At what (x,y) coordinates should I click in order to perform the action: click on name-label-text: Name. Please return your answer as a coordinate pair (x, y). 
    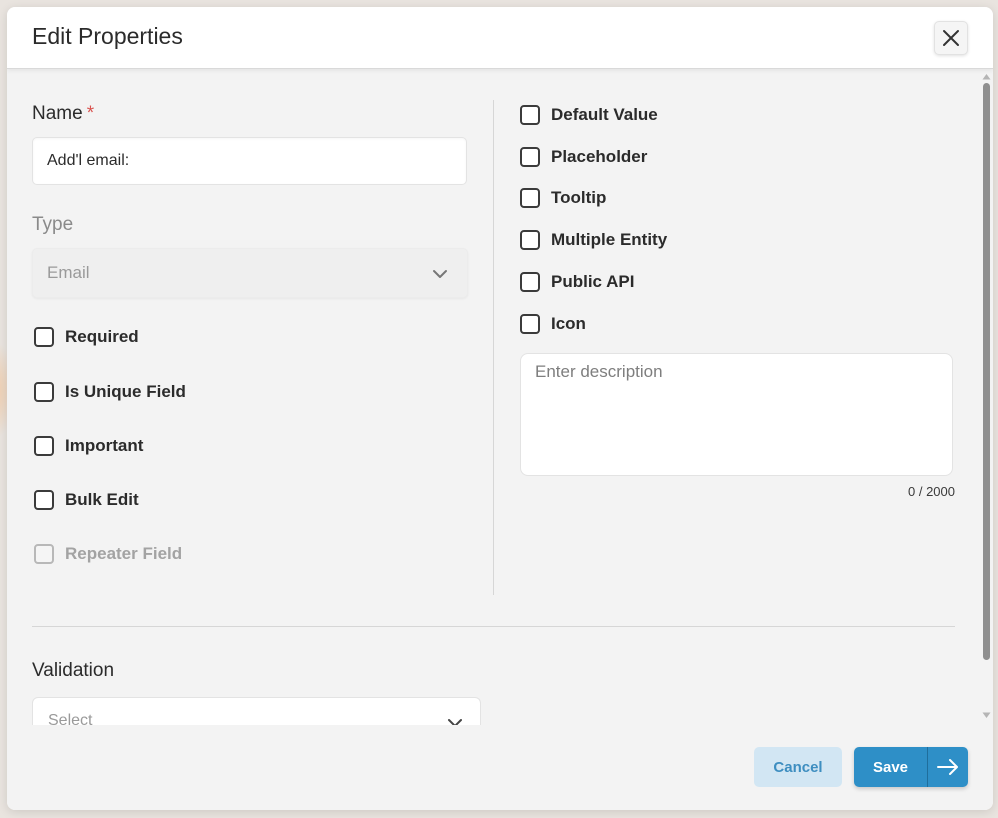
    Looking at the image, I should click on (57, 113).